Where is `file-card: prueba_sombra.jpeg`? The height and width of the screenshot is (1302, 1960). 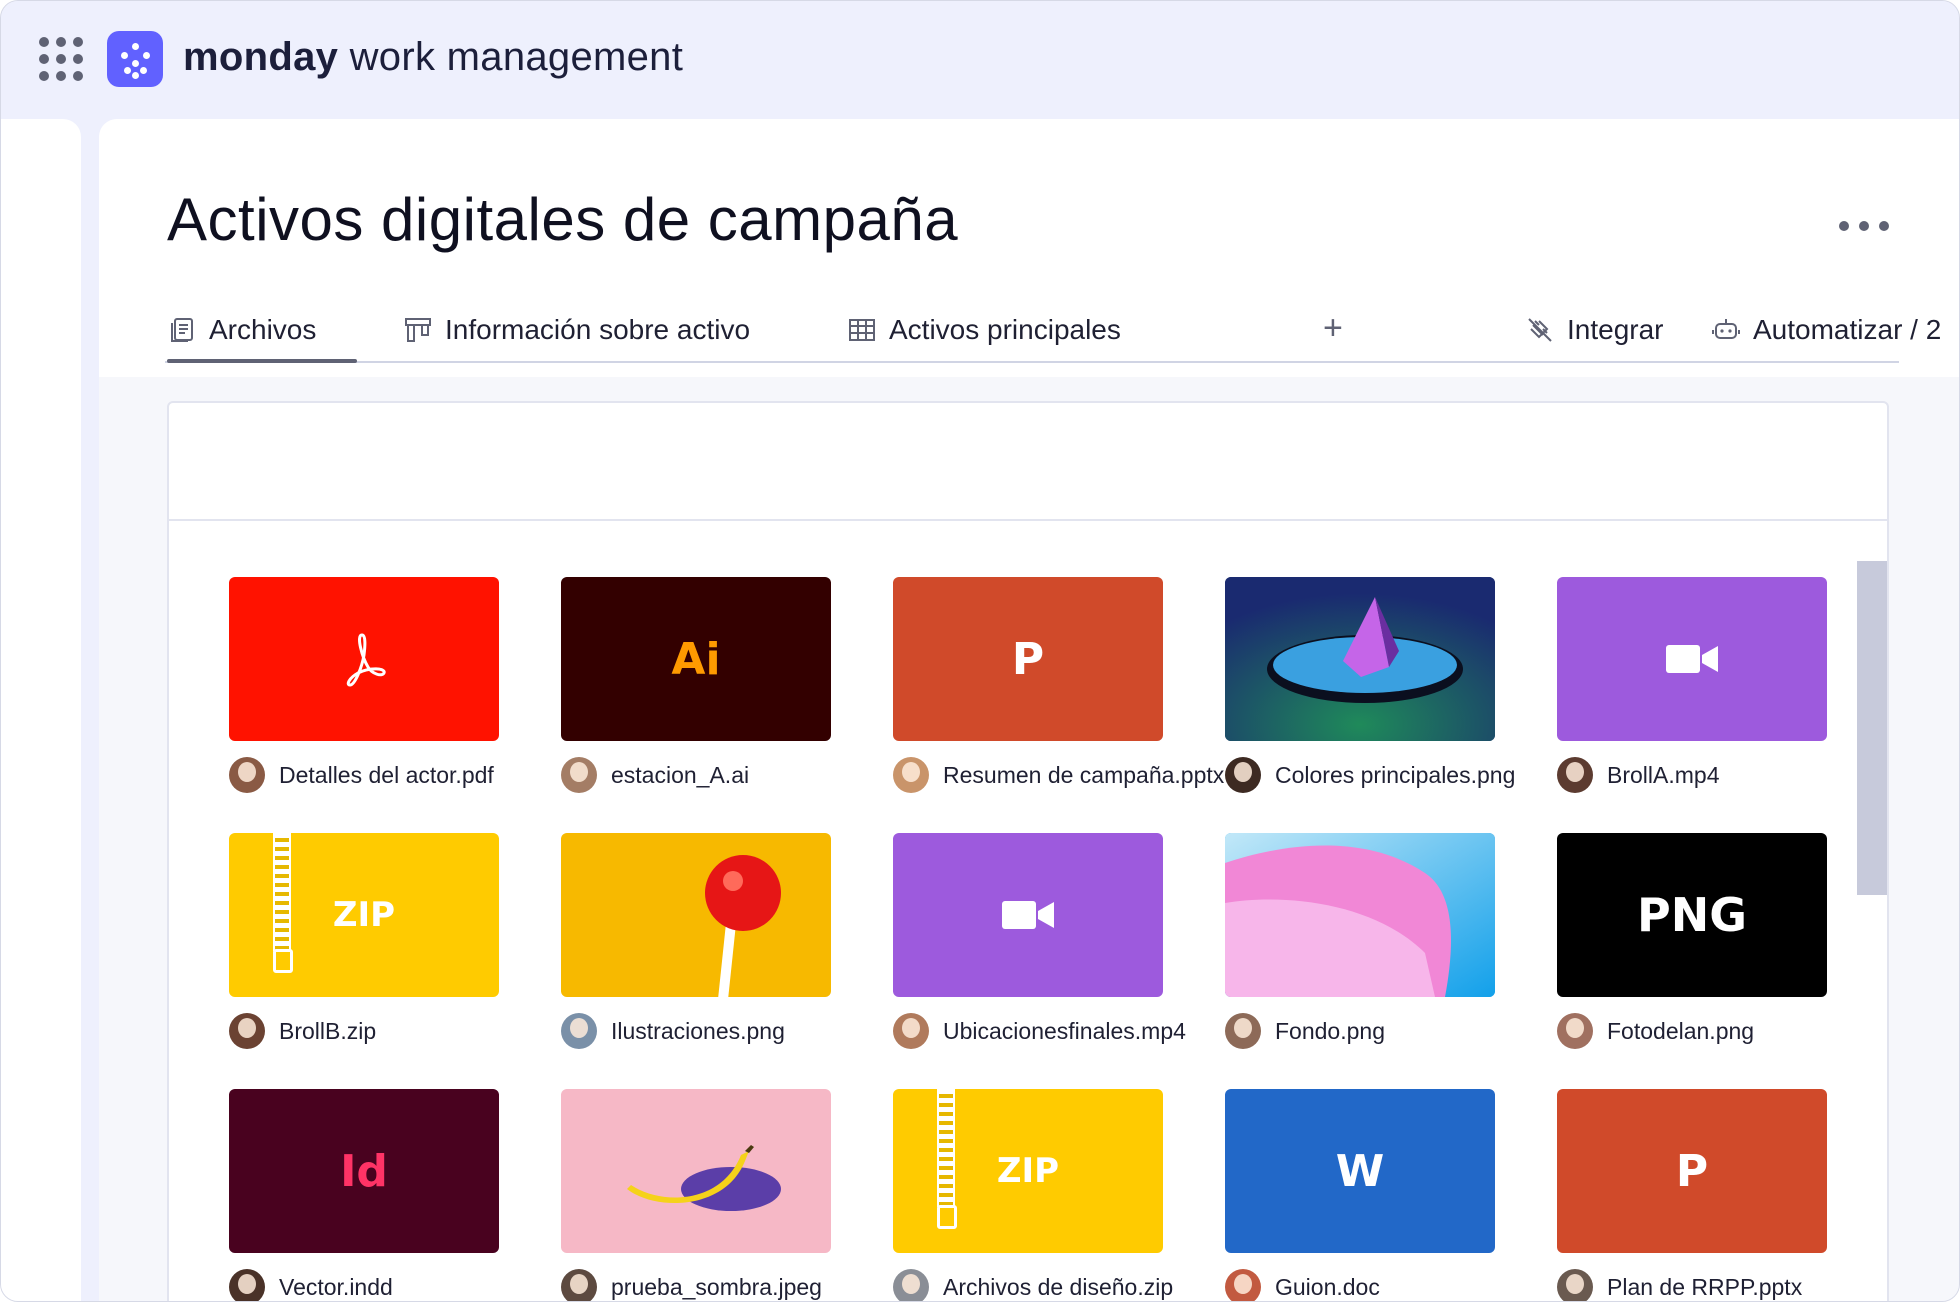
file-card: prueba_sombra.jpeg is located at coordinates (696, 1195).